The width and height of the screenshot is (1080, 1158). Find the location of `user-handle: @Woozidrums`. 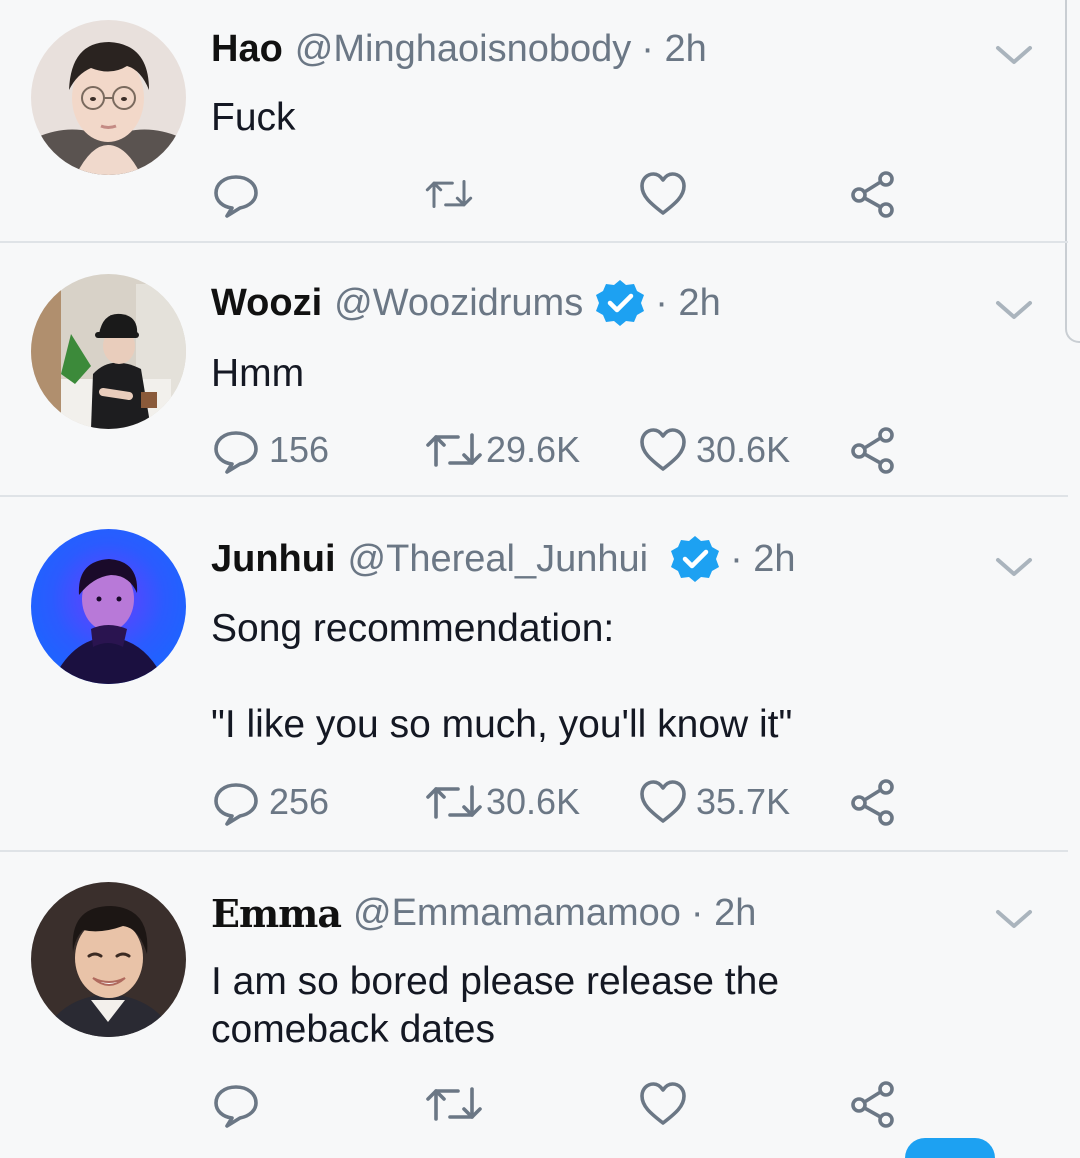

user-handle: @Woozidrums is located at coordinates (458, 303).